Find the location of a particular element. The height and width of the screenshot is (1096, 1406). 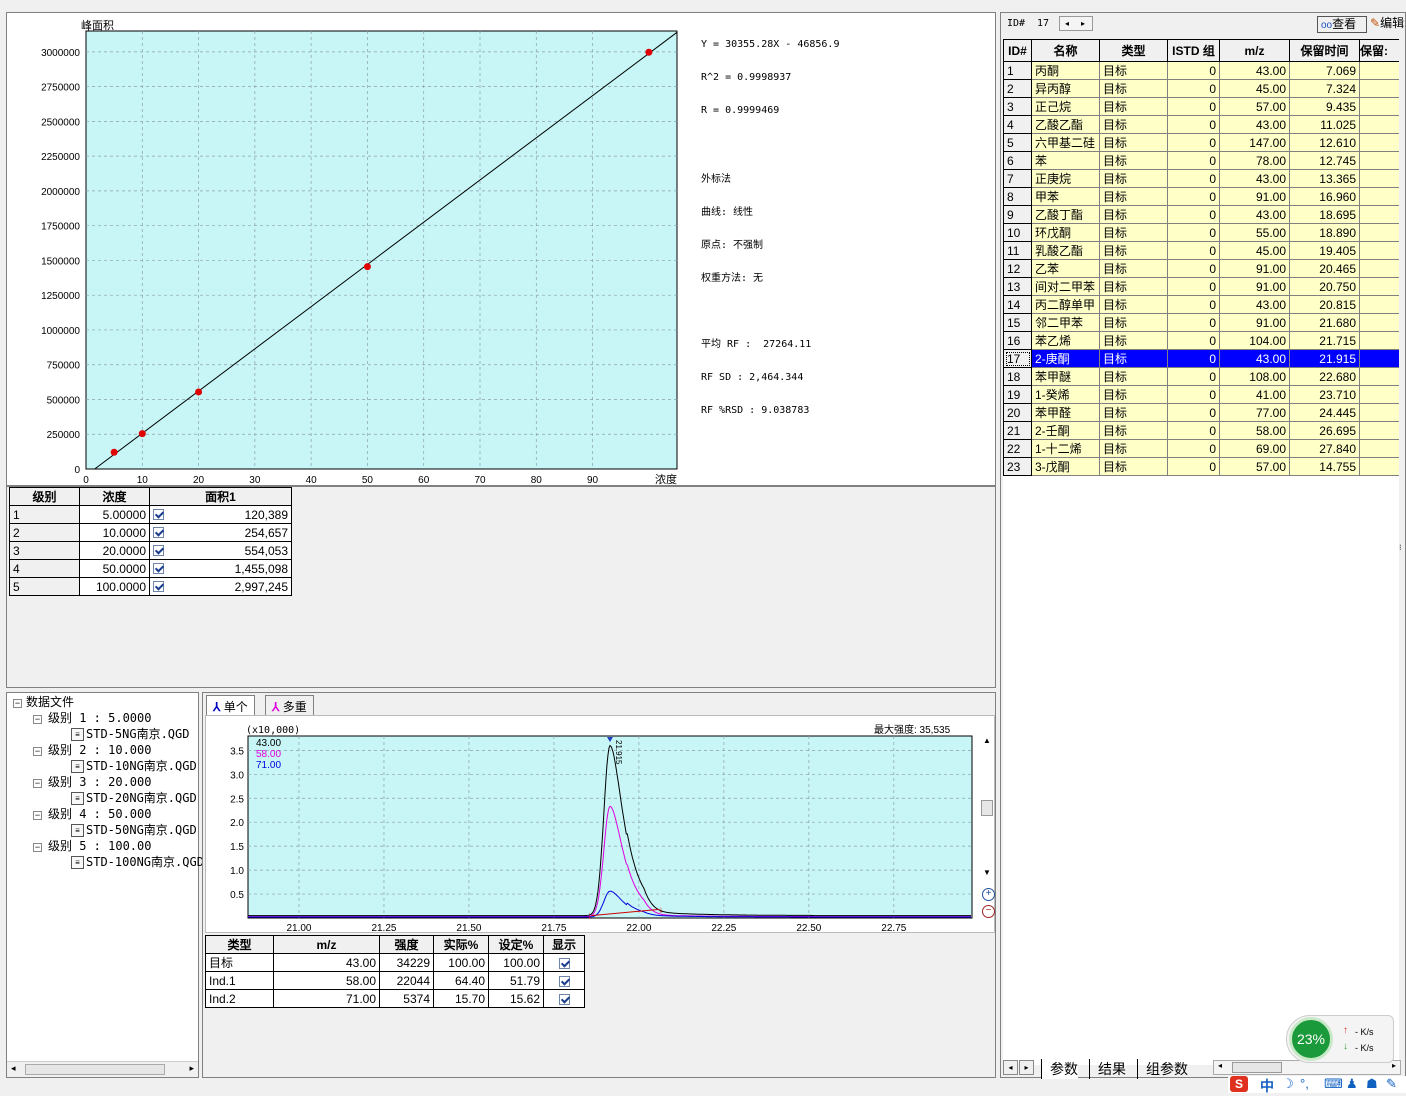

compound-rt: 7.324 is located at coordinates (1324, 88).